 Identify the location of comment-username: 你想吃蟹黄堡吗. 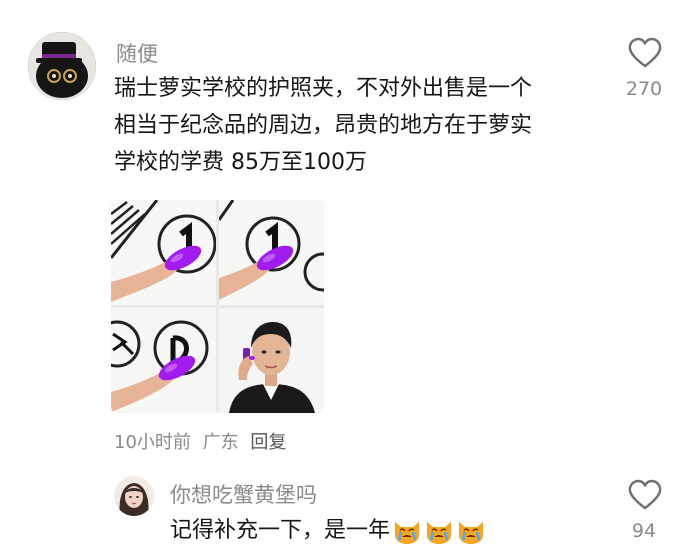
(243, 494).